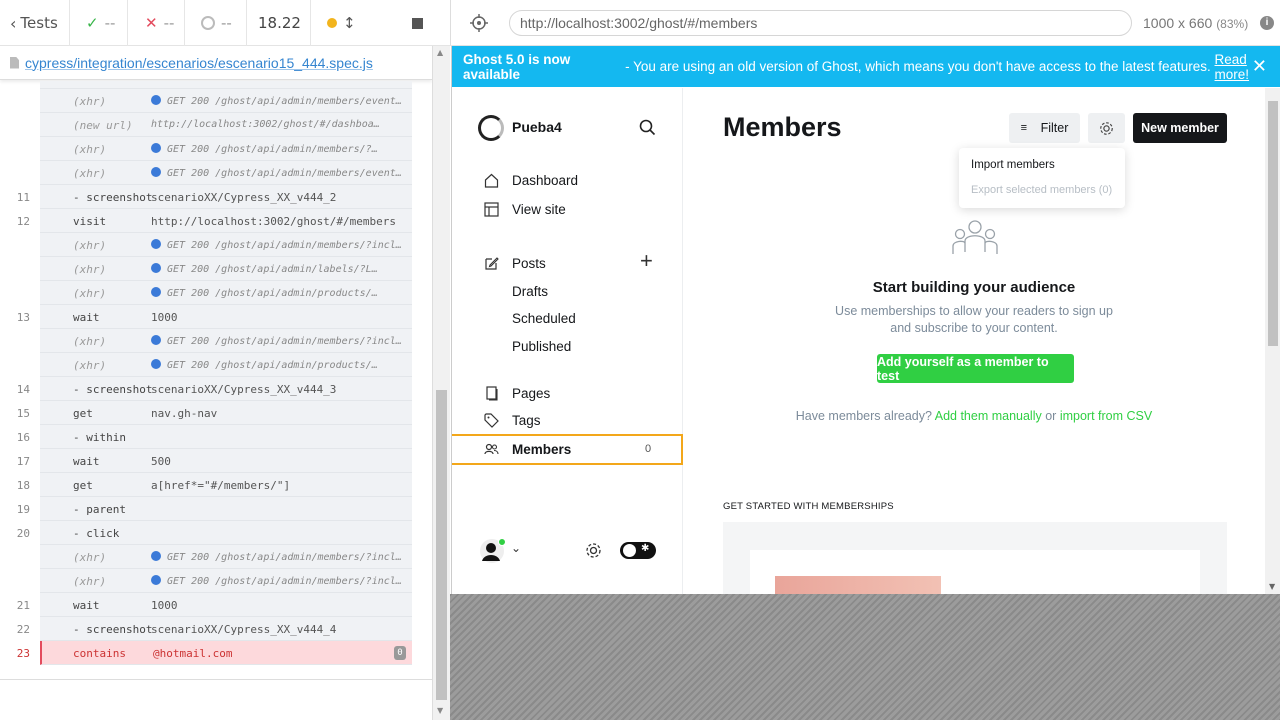  What do you see at coordinates (35, 23) in the screenshot?
I see `tests-back-button: ‹ Tests` at bounding box center [35, 23].